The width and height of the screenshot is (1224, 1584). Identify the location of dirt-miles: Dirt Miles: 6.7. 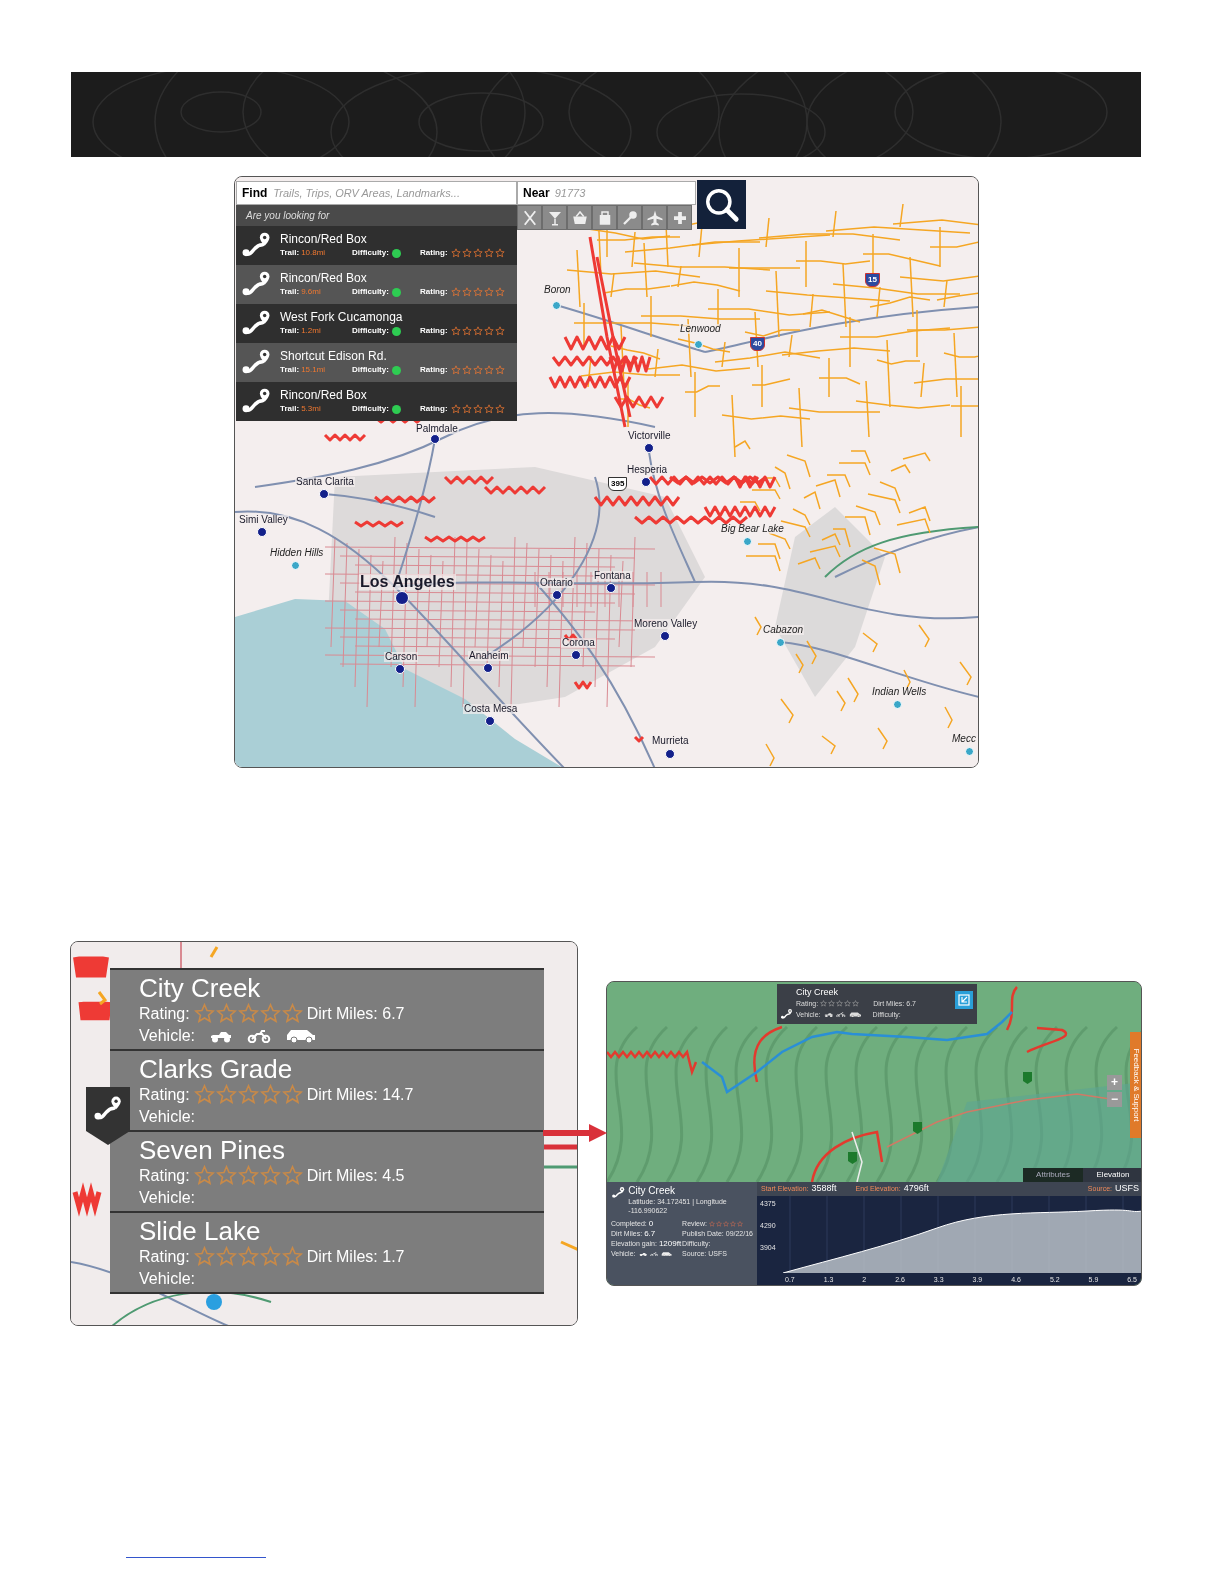
(355, 1013).